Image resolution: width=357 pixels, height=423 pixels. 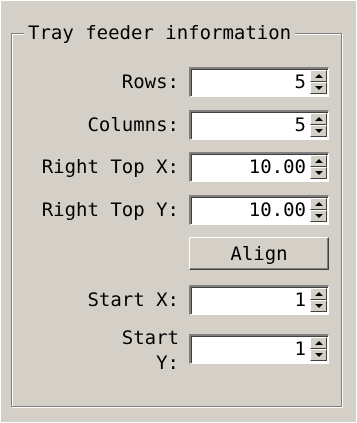 I want to click on start-x-value: 1, so click(x=300, y=300).